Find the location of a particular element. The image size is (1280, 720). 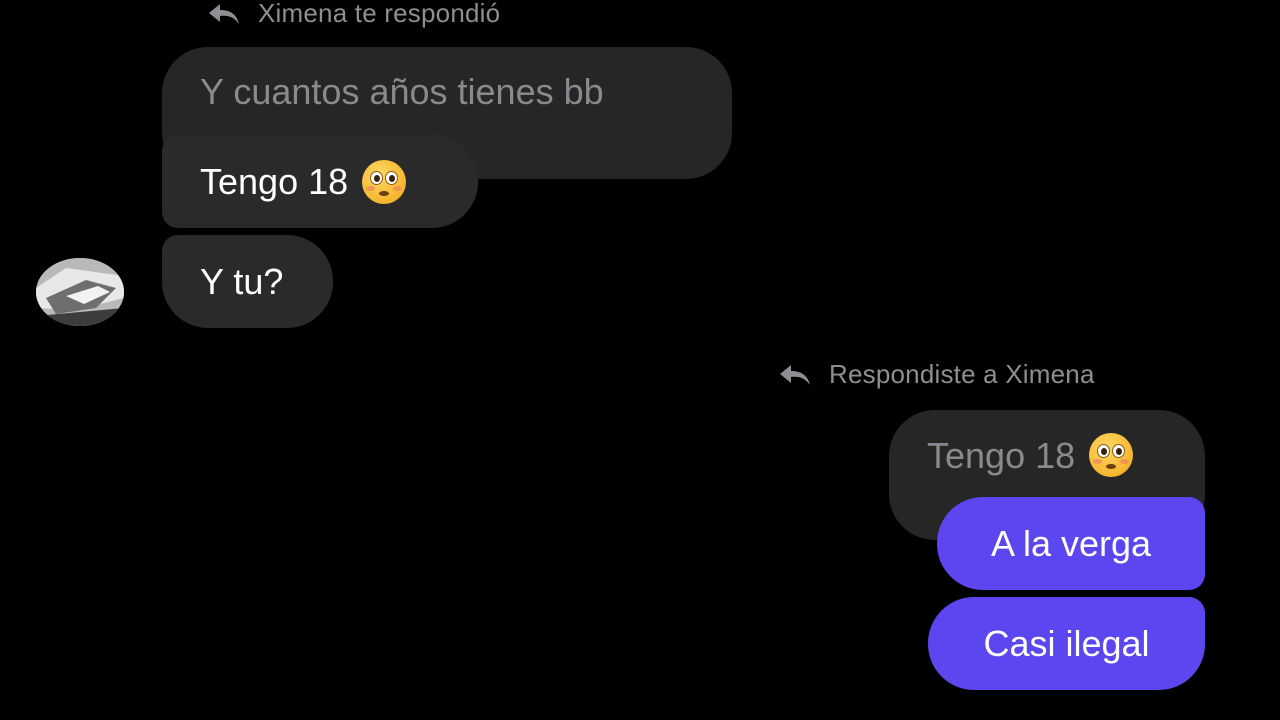

incoming-message: Y tu? is located at coordinates (247, 281).